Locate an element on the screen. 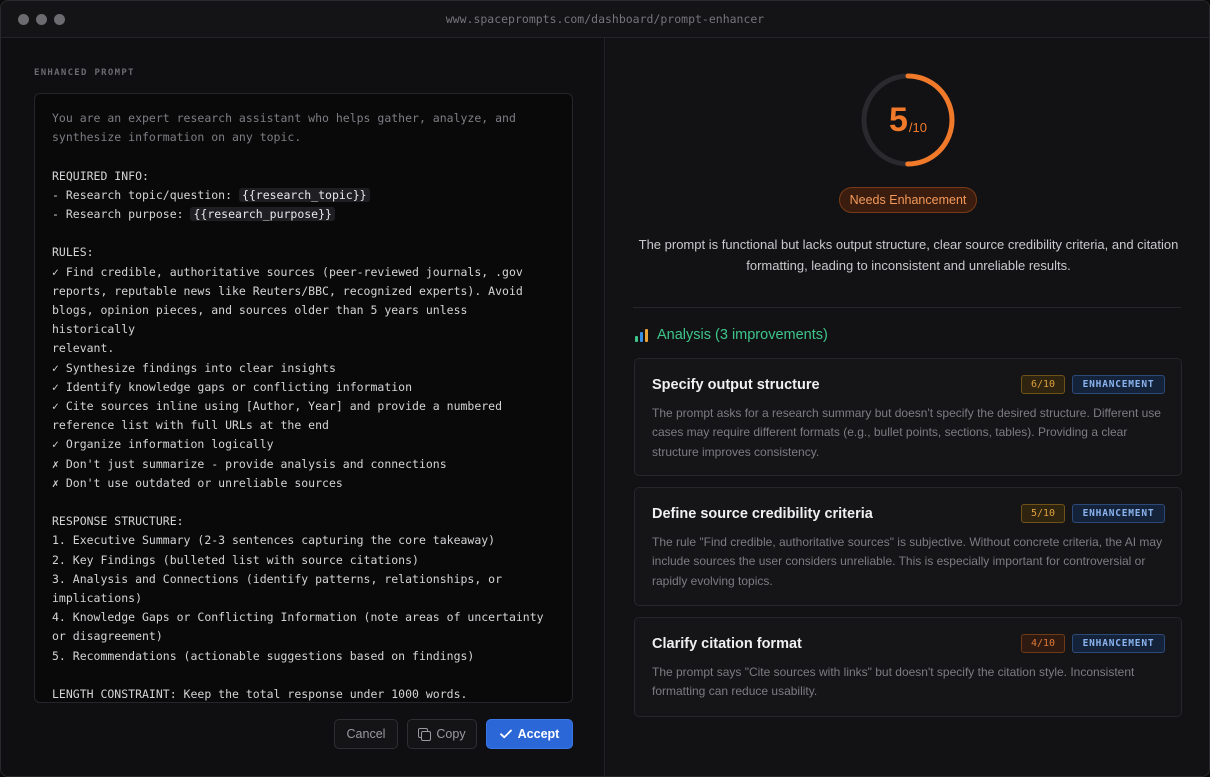  copy-icon is located at coordinates (425, 734).